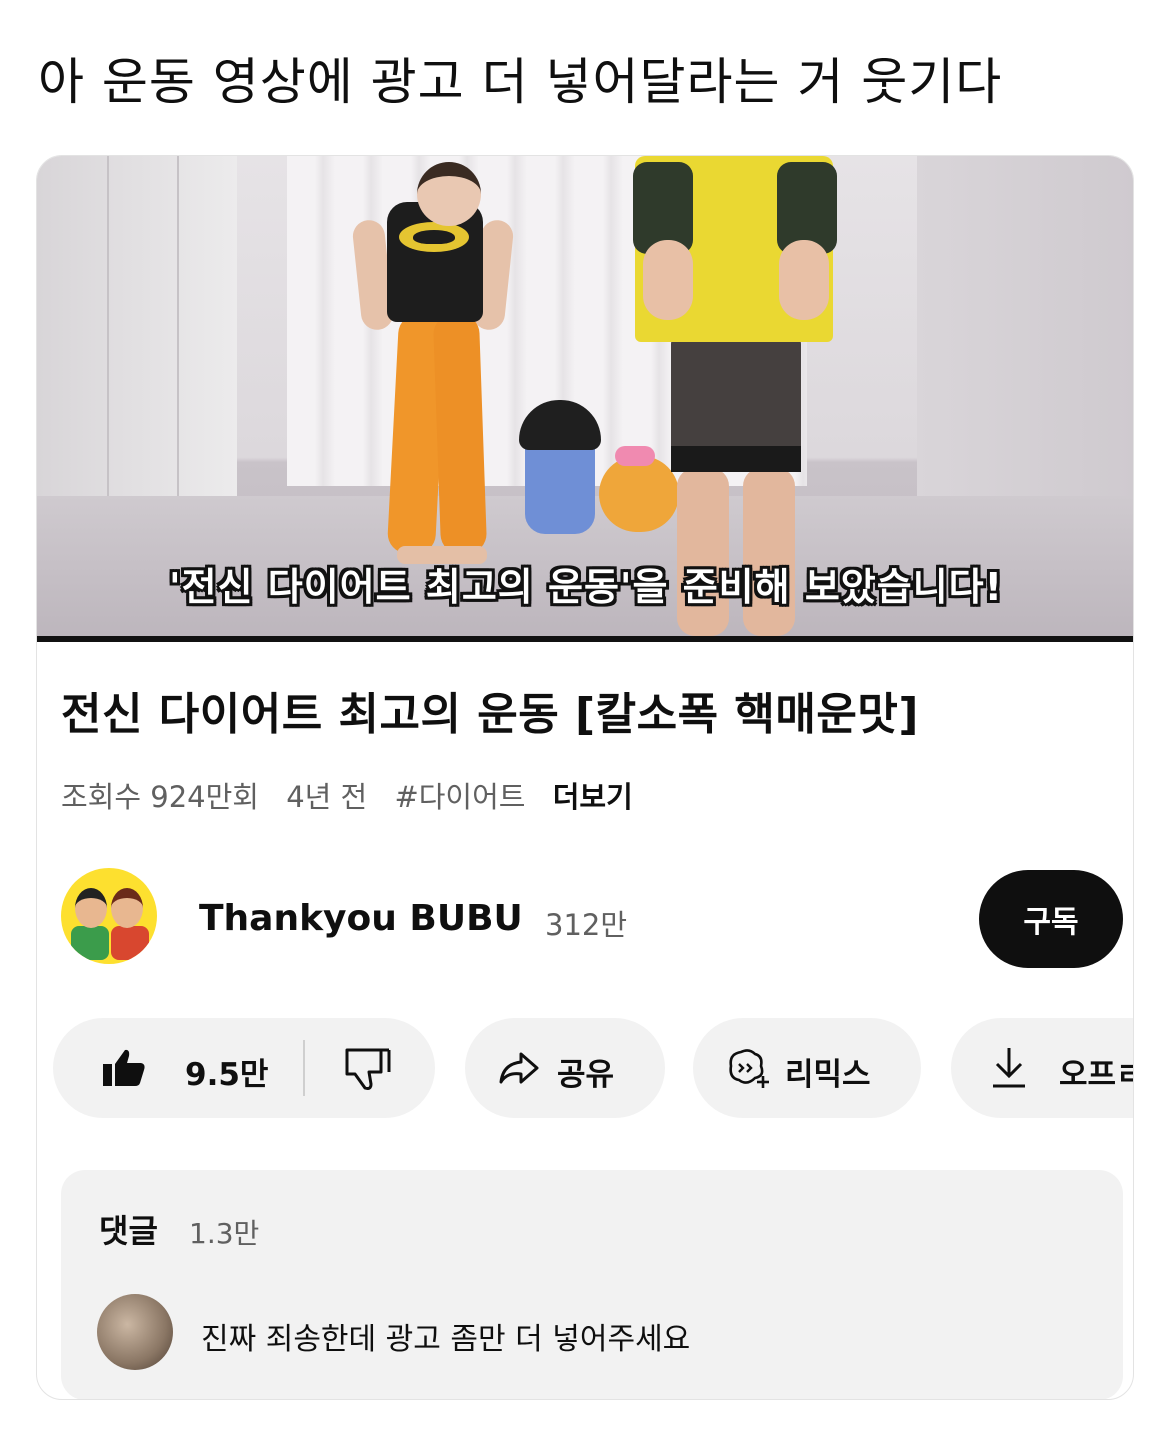 This screenshot has width=1170, height=1441. Describe the element at coordinates (434, 237) in the screenshot. I see `batman-logo` at that location.